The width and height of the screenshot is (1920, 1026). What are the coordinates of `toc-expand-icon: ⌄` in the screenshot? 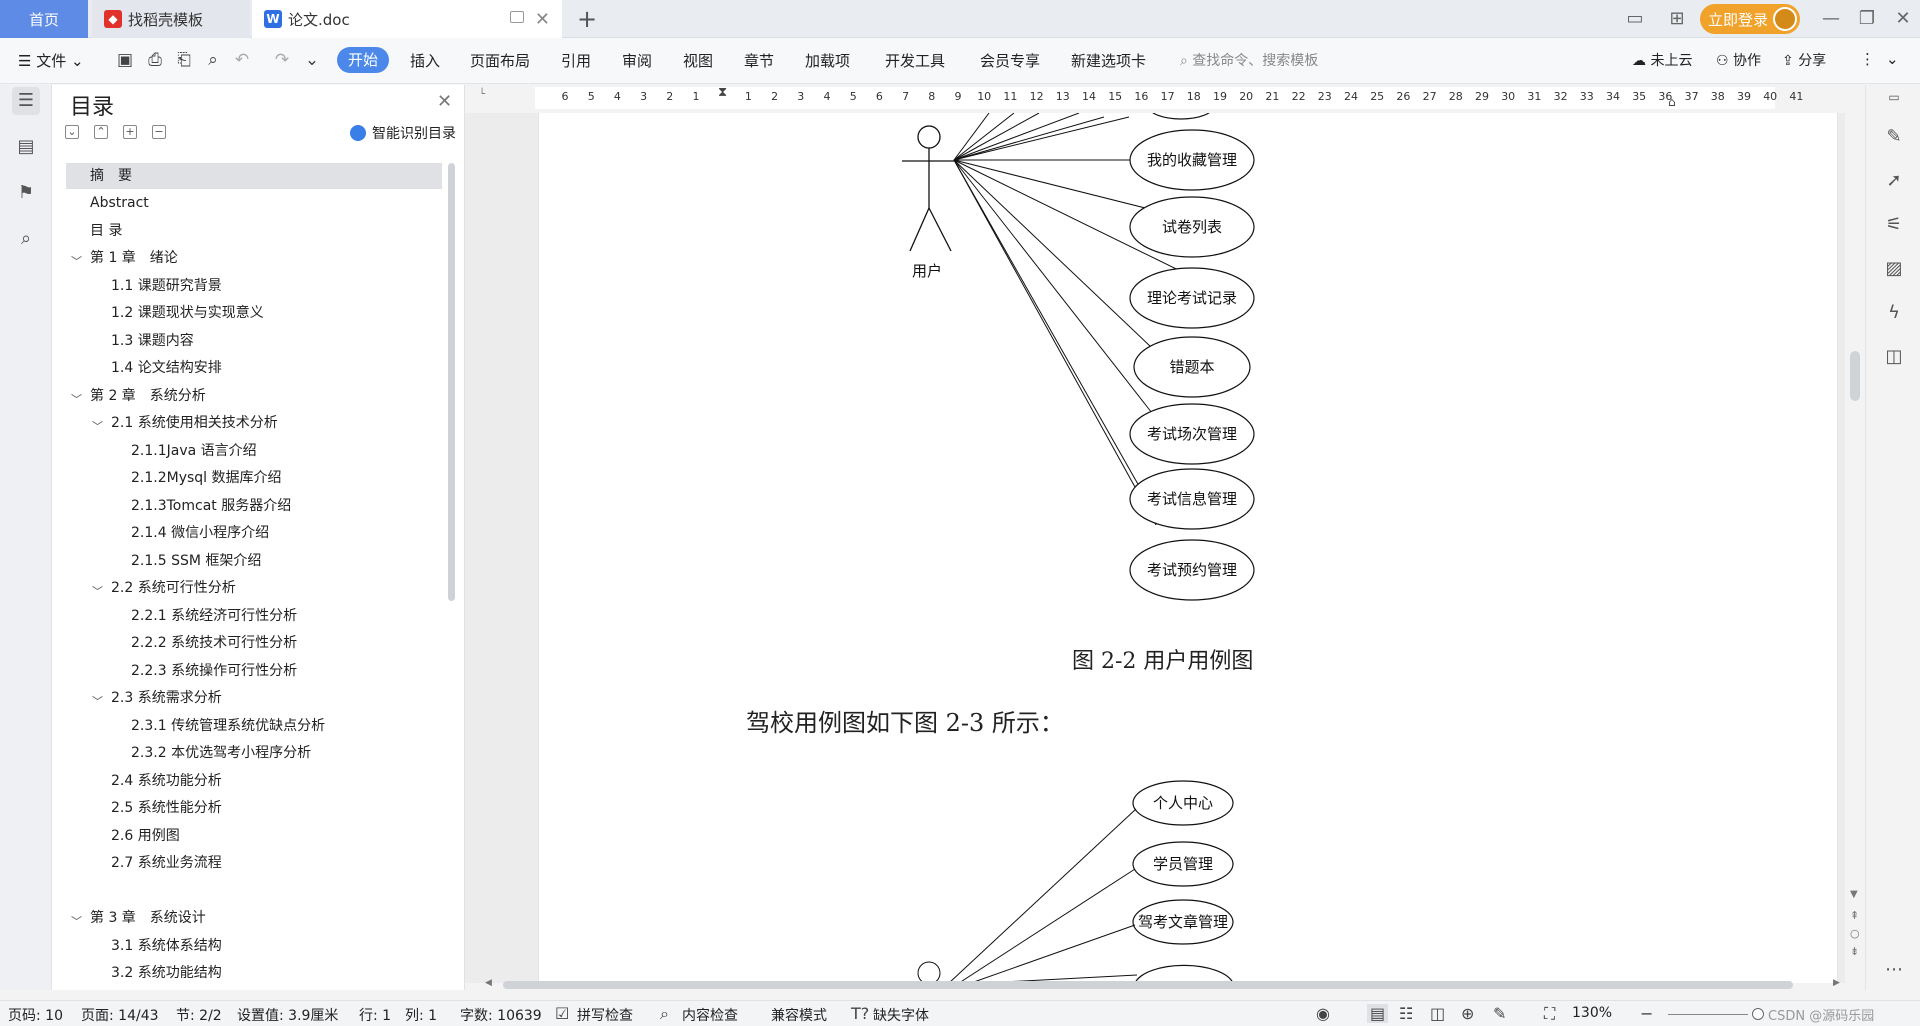 It's located at (72, 132).